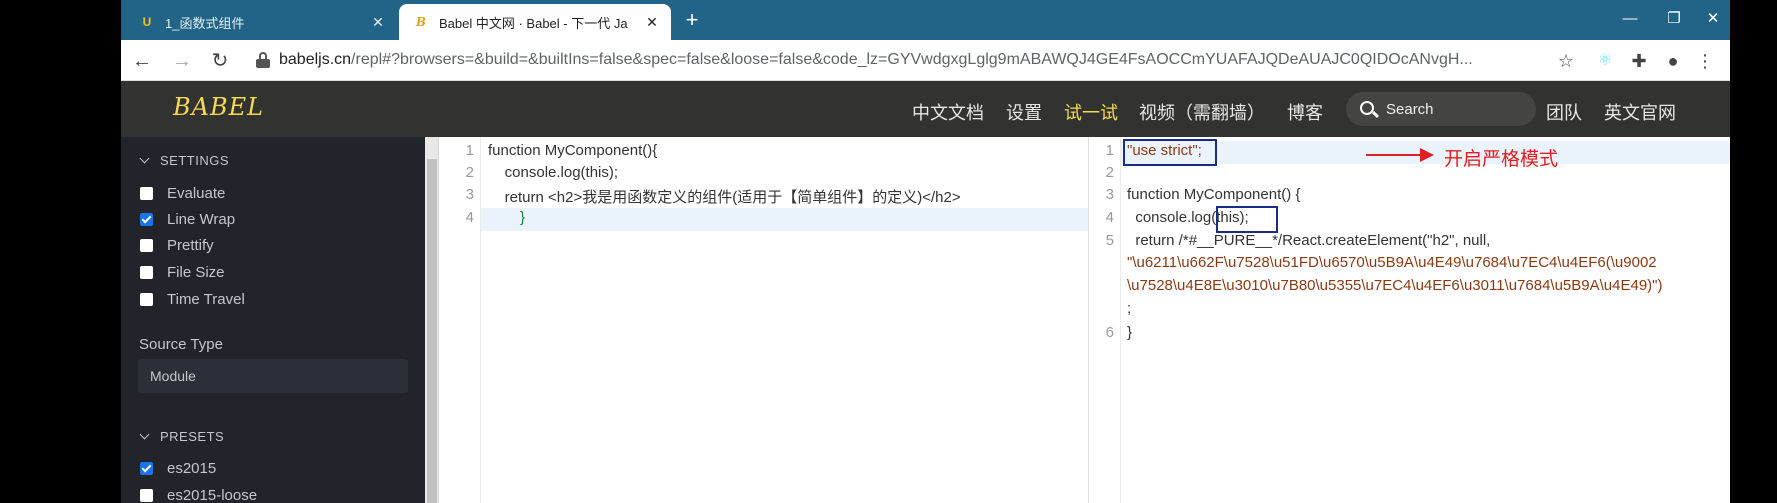  What do you see at coordinates (1024, 112) in the screenshot?
I see `nav-setup: 设置` at bounding box center [1024, 112].